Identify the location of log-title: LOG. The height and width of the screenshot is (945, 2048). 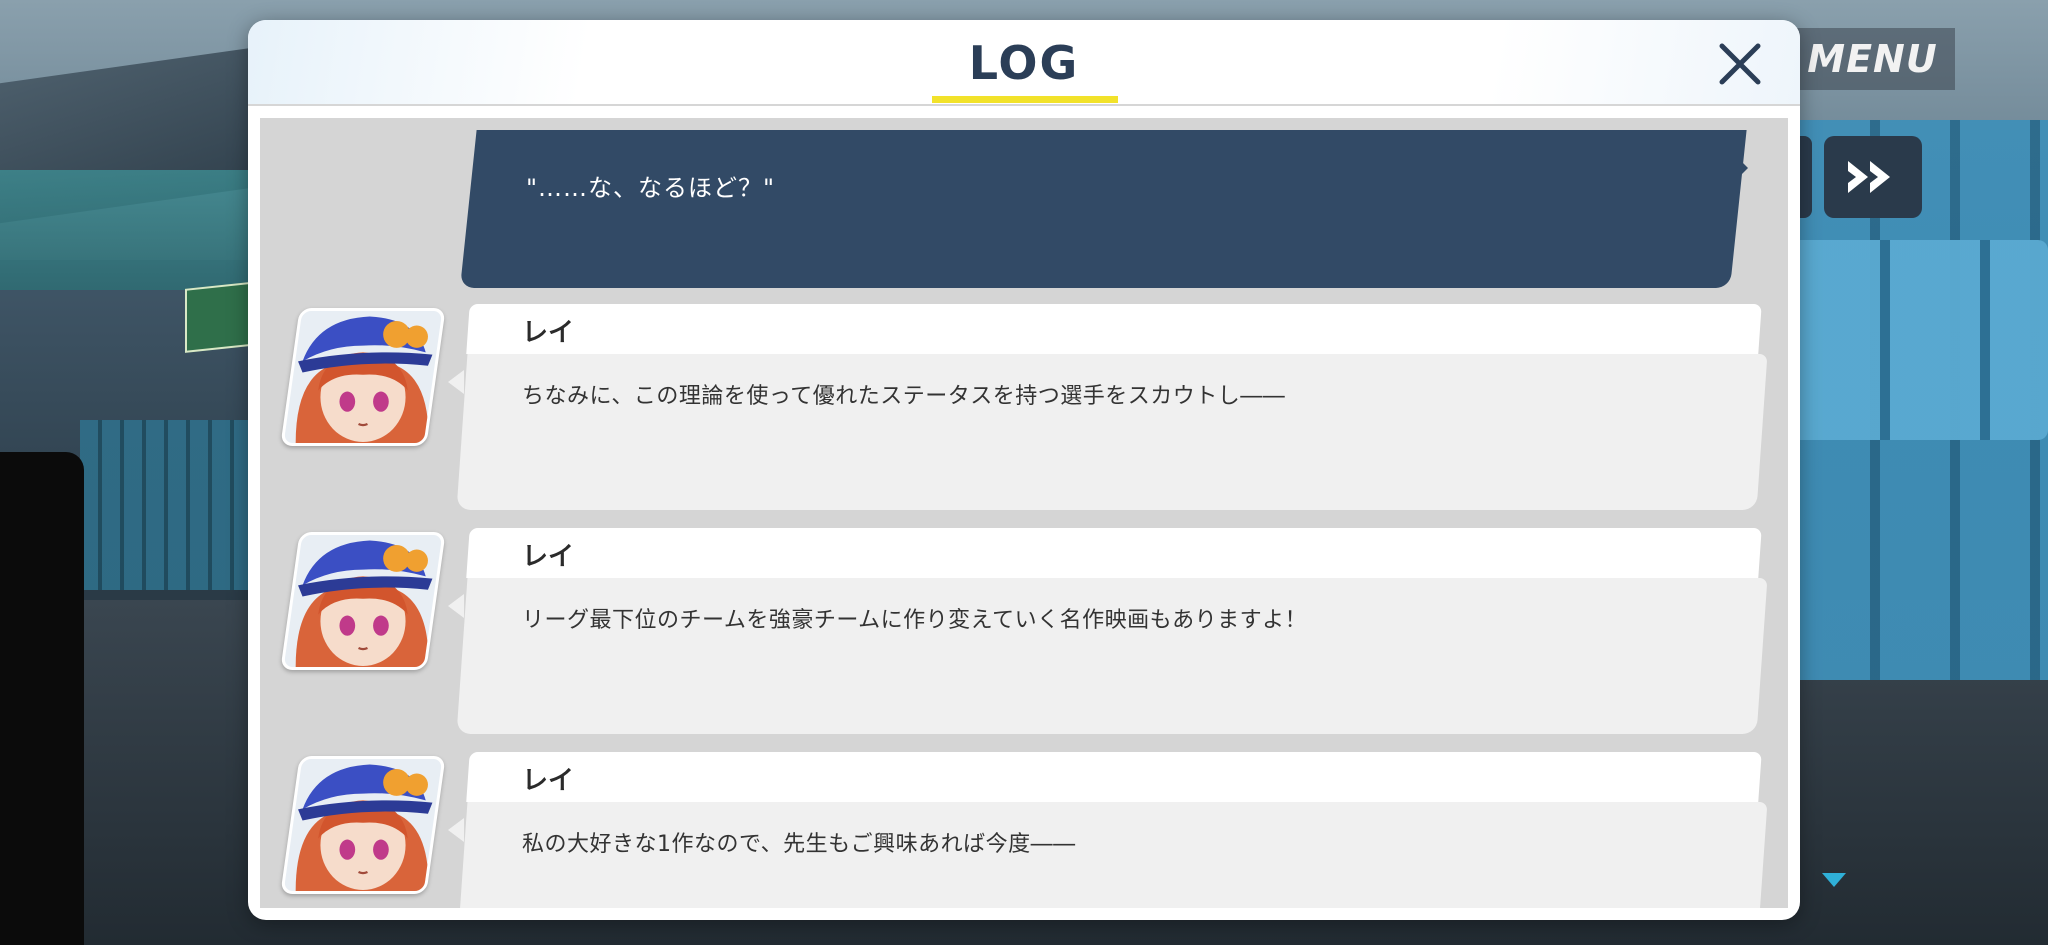
(1024, 63).